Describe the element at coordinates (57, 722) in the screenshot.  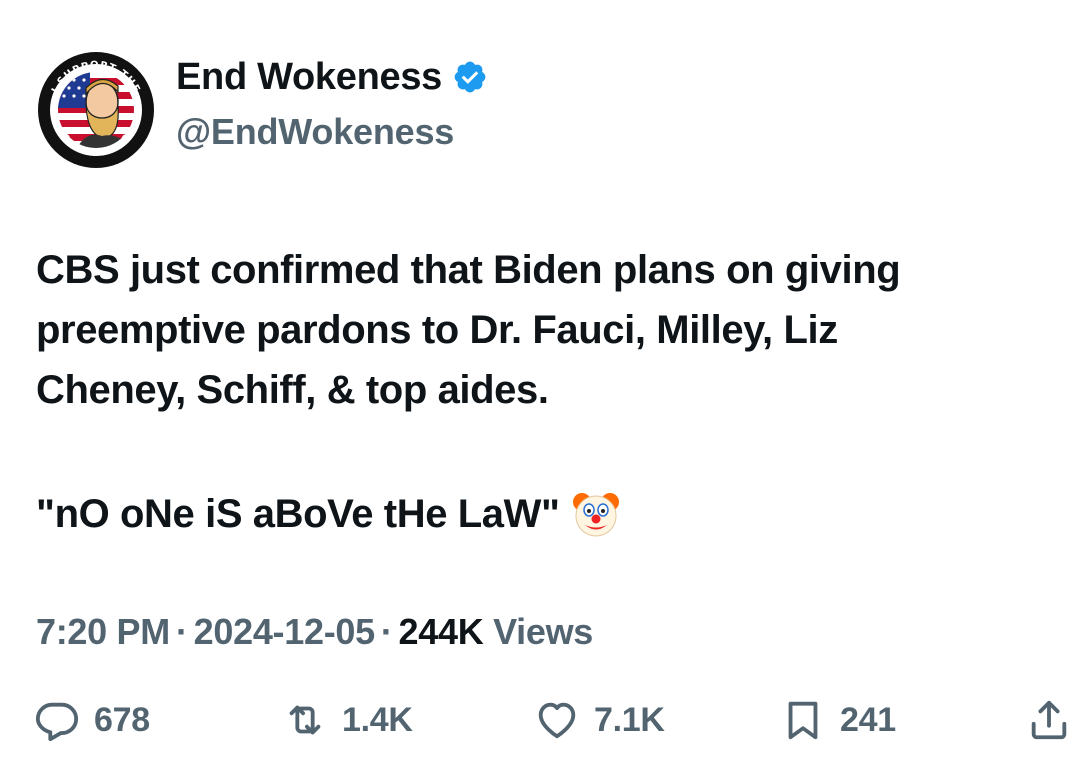
I see `reply-icon` at that location.